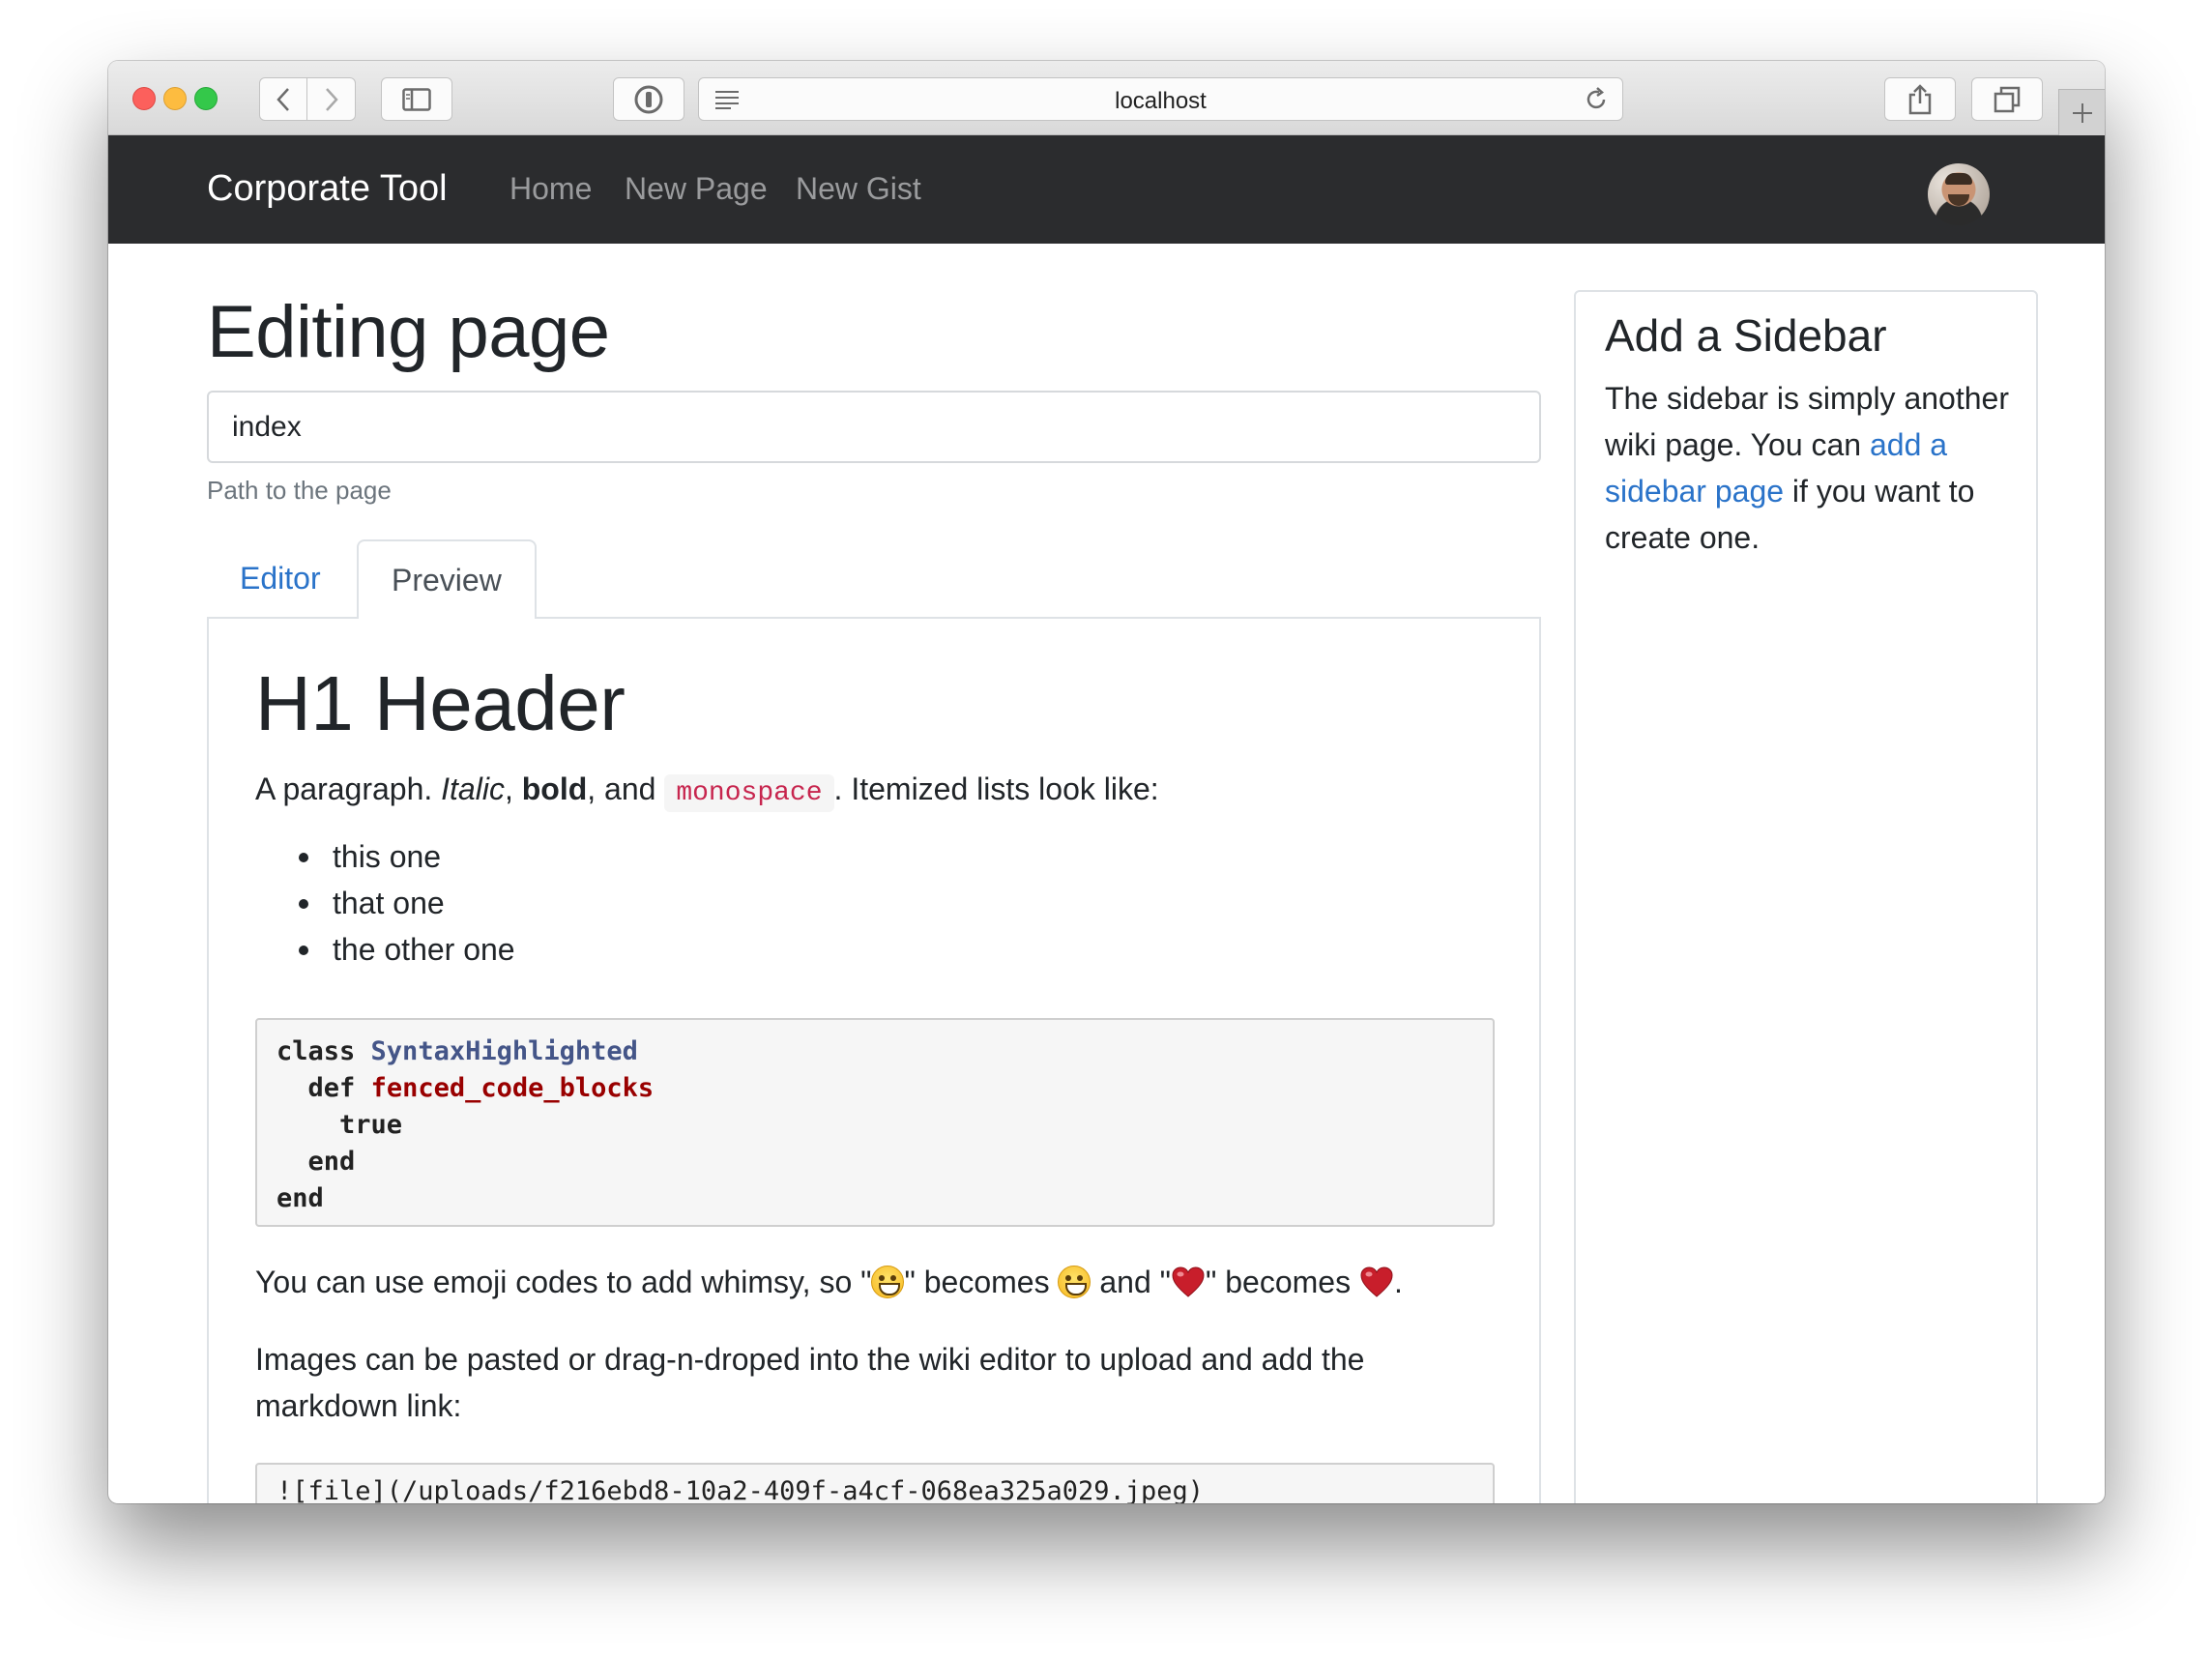 The width and height of the screenshot is (2212, 1659). Describe the element at coordinates (440, 703) in the screenshot. I see `preview-h1: H1 Header` at that location.